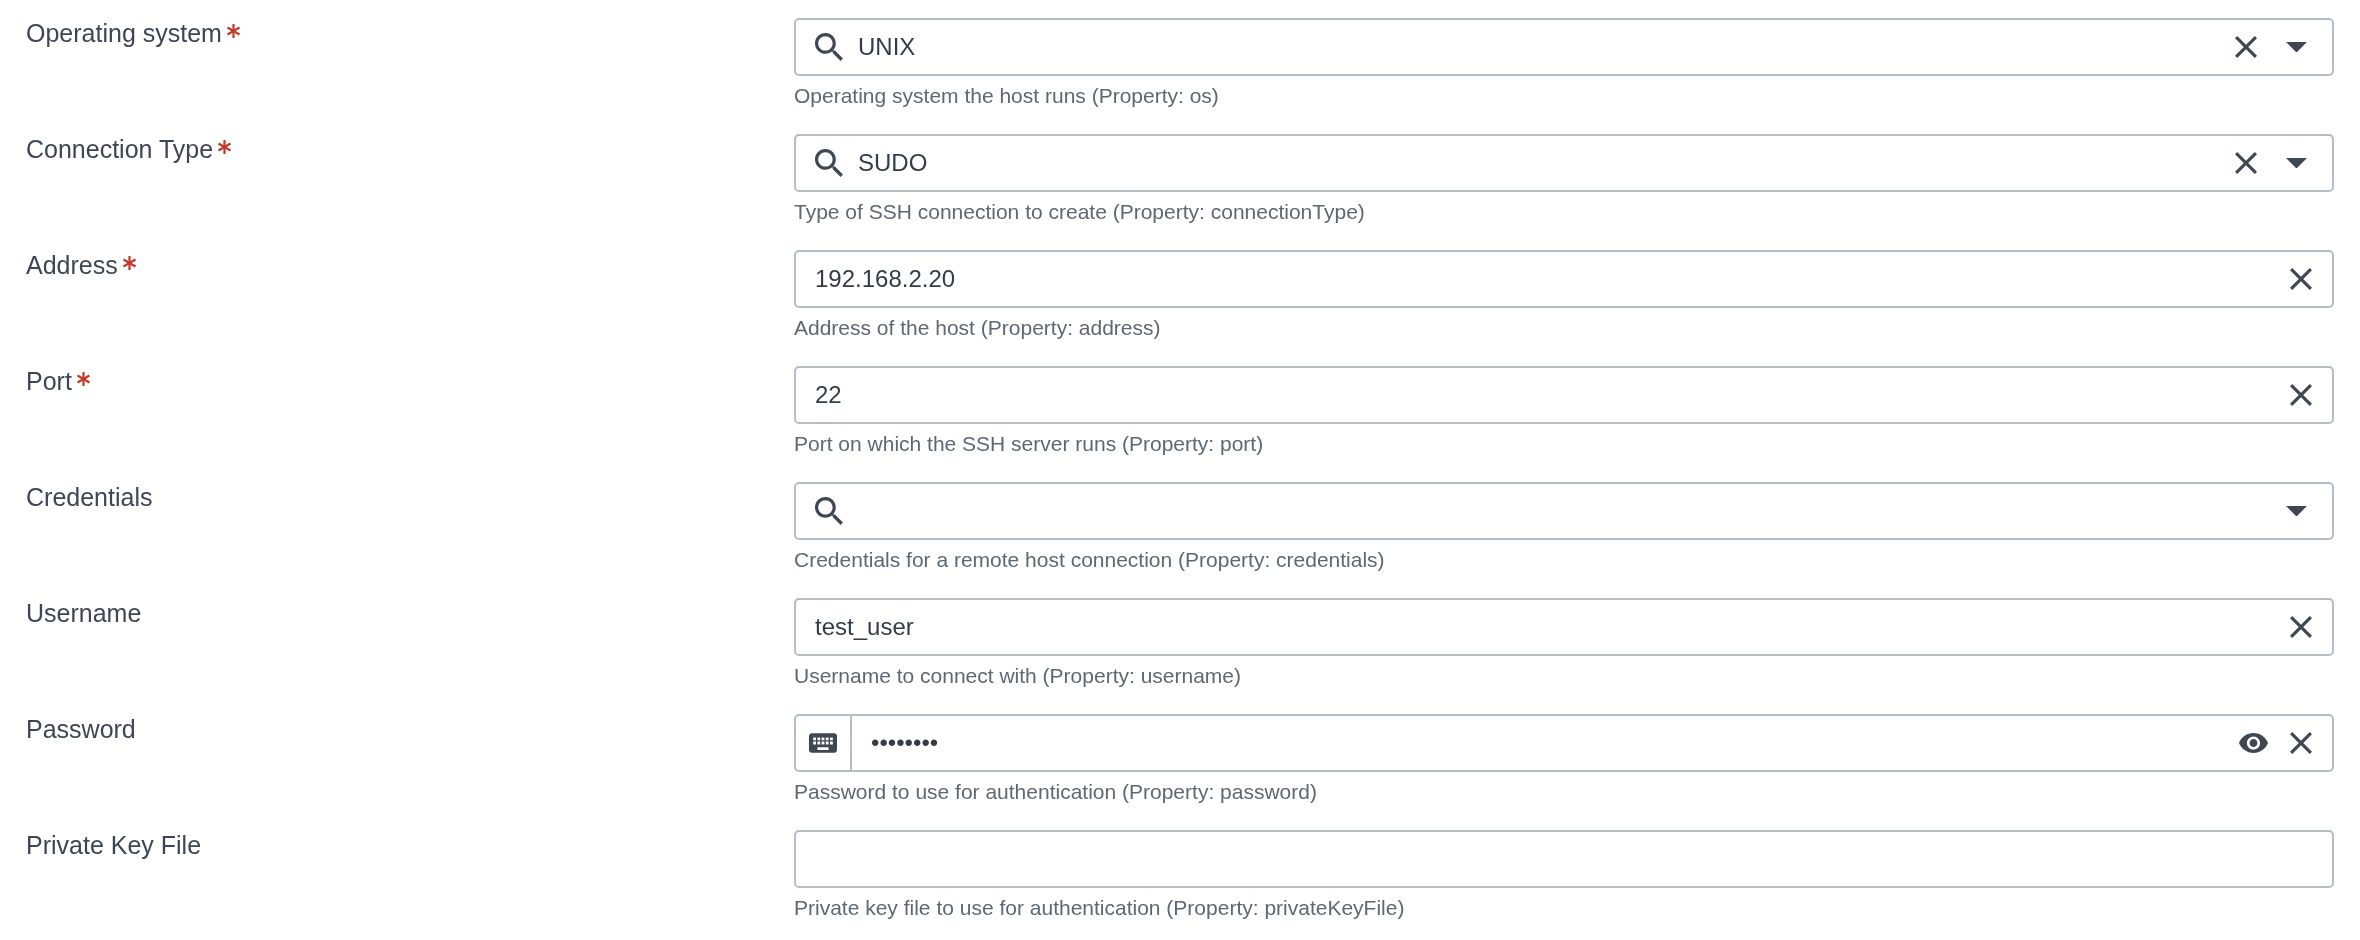  Describe the element at coordinates (1564, 859) in the screenshot. I see `text-field` at that location.